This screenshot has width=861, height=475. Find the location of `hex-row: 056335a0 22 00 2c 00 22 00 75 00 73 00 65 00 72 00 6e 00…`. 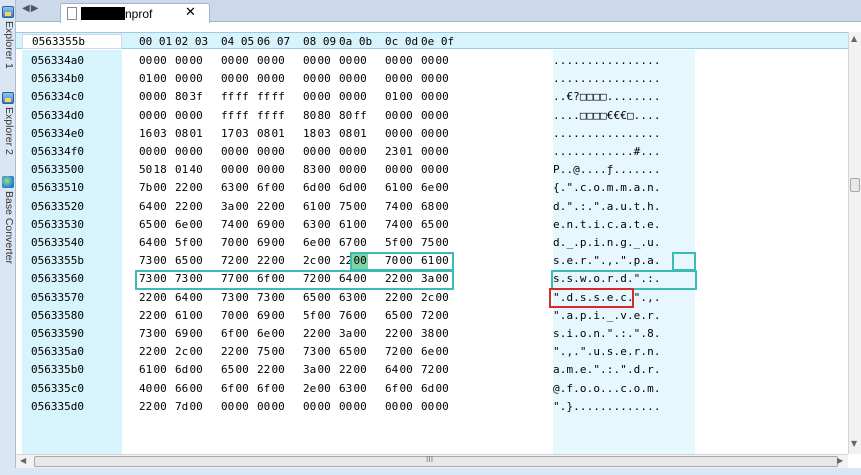

hex-row: 056335a0 22 00 2c 00 22 00 75 00 73 00 65 00 72 00 6e 00… is located at coordinates (432, 352).